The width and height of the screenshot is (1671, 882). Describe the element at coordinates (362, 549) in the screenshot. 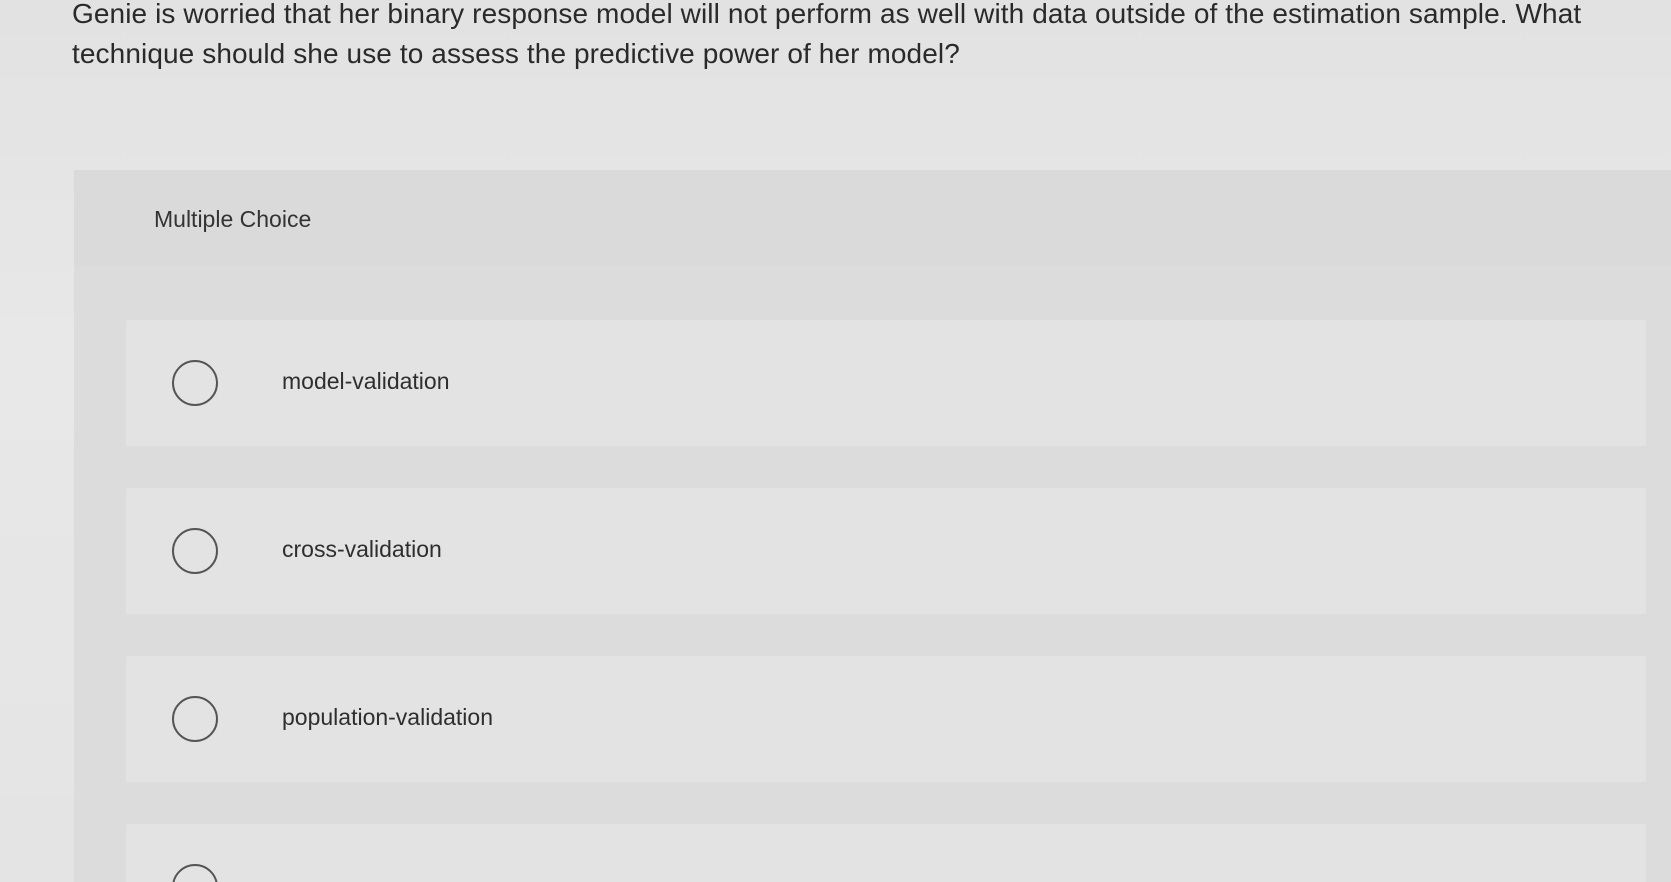

I see `answer-option-label: cross-validation` at that location.